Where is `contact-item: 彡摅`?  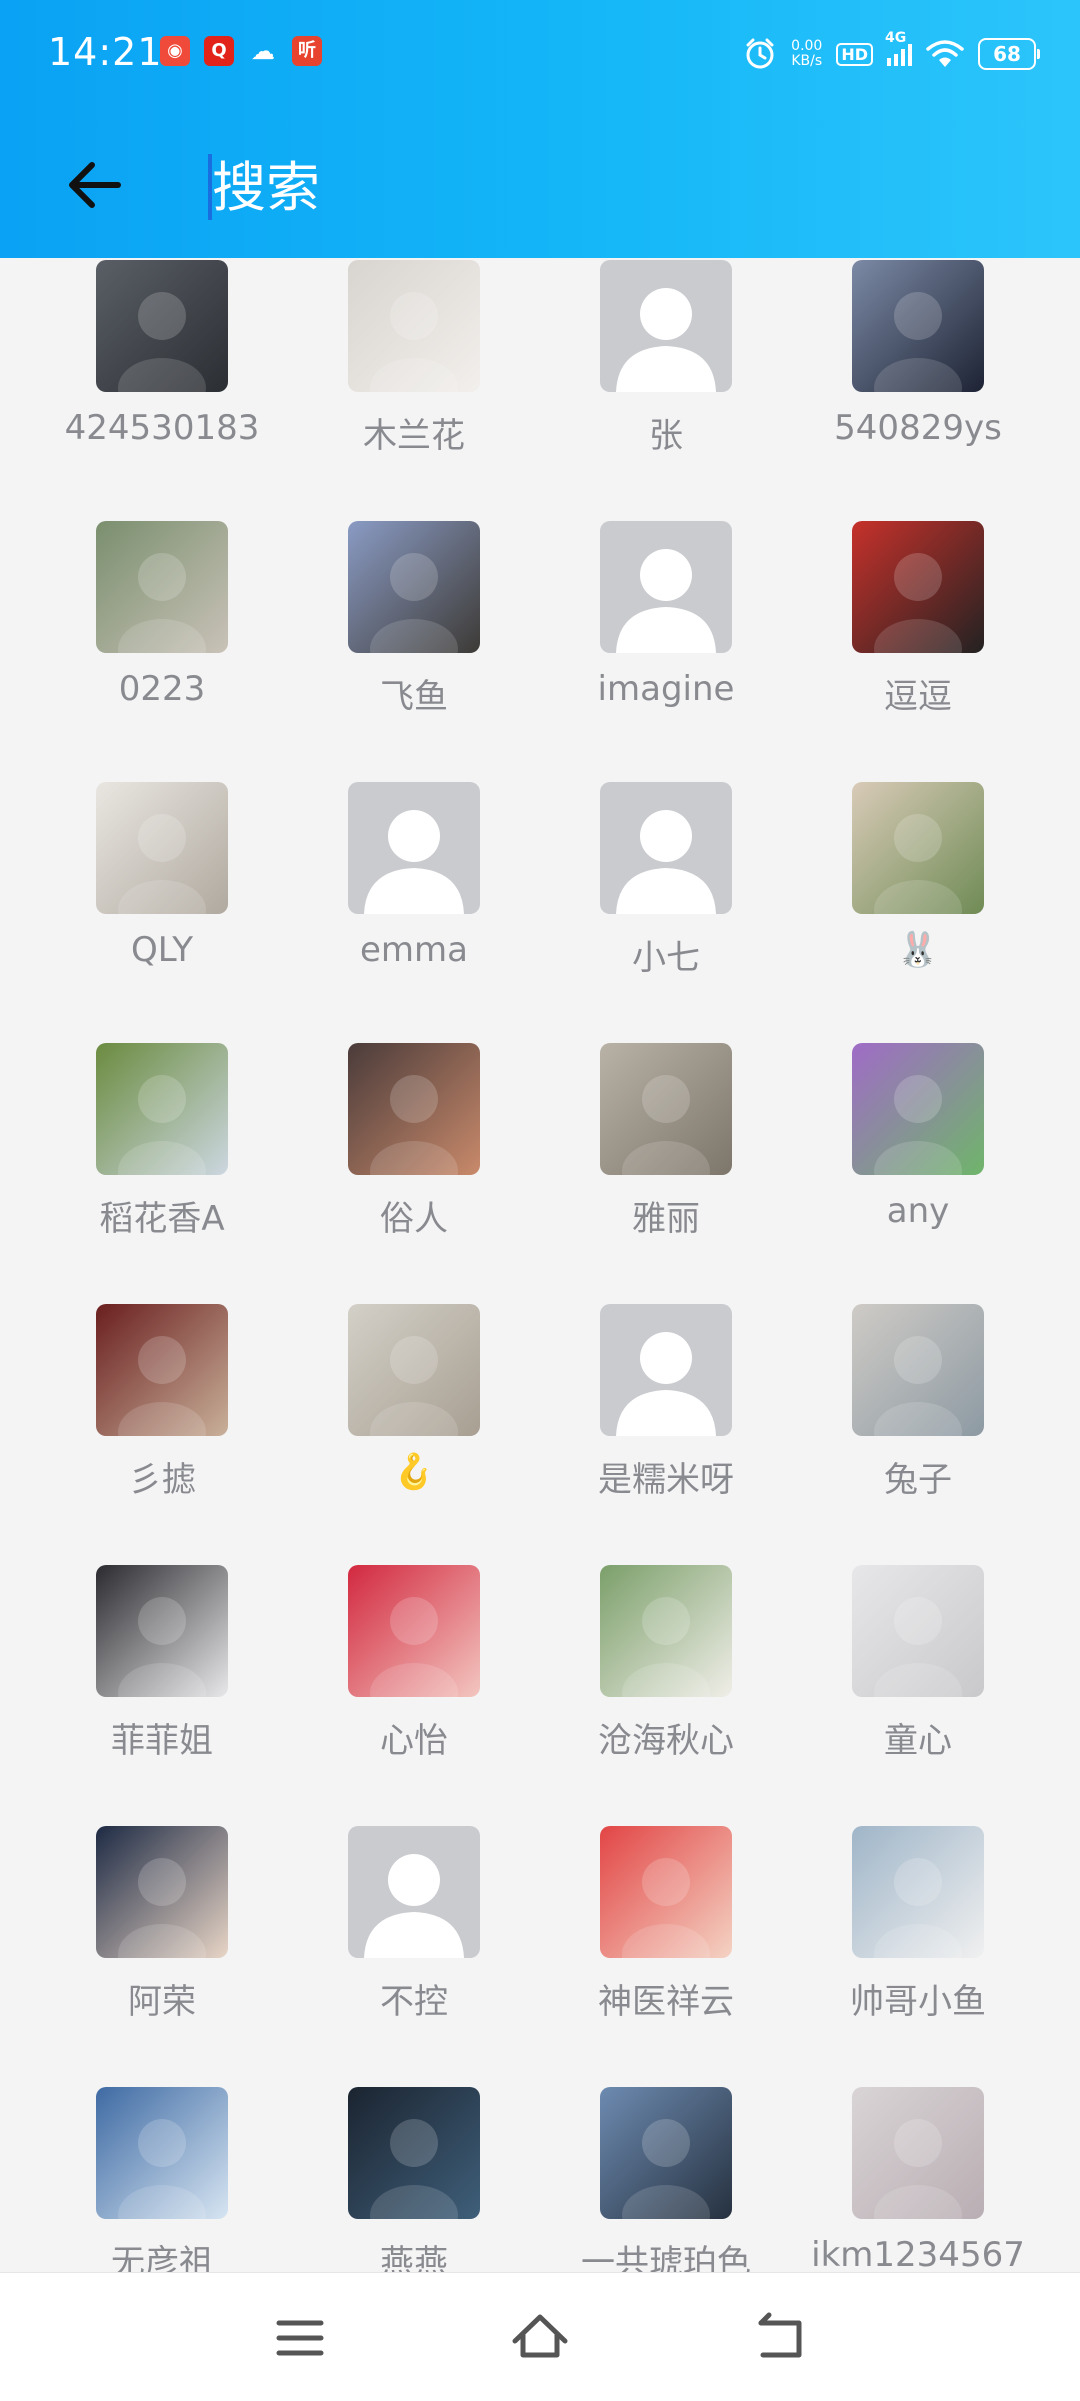
contact-item: 彡摅 is located at coordinates (162, 1432).